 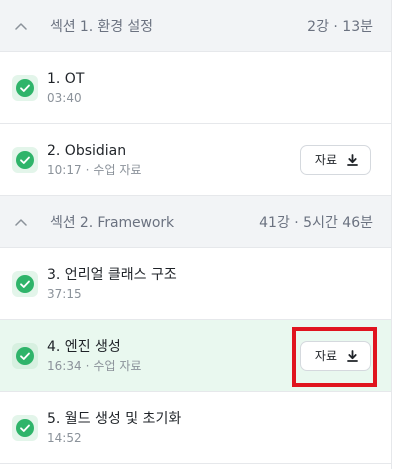 What do you see at coordinates (195, 356) in the screenshot?
I see `lesson-item-4: 4. 엔진 생성 16:34 · 수업 자료 자료` at bounding box center [195, 356].